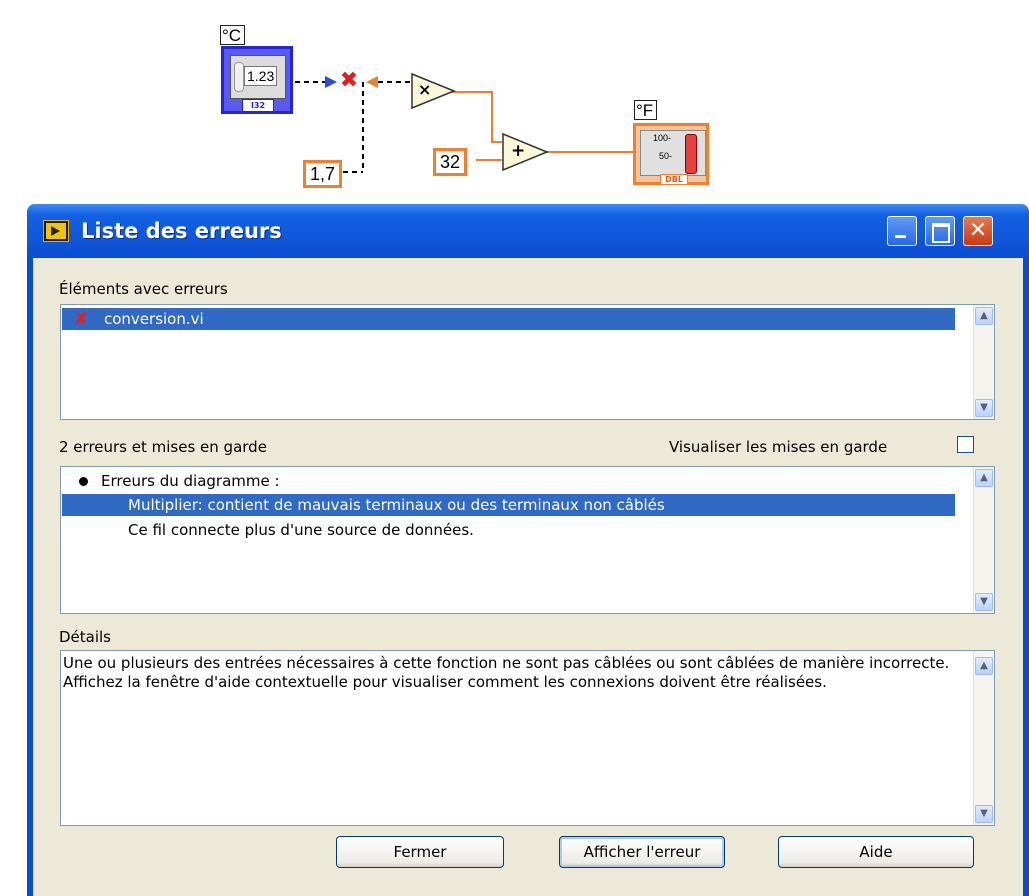 This screenshot has height=896, width=1029. I want to click on title-bar: Liste des erreurs ✕, so click(528, 231).